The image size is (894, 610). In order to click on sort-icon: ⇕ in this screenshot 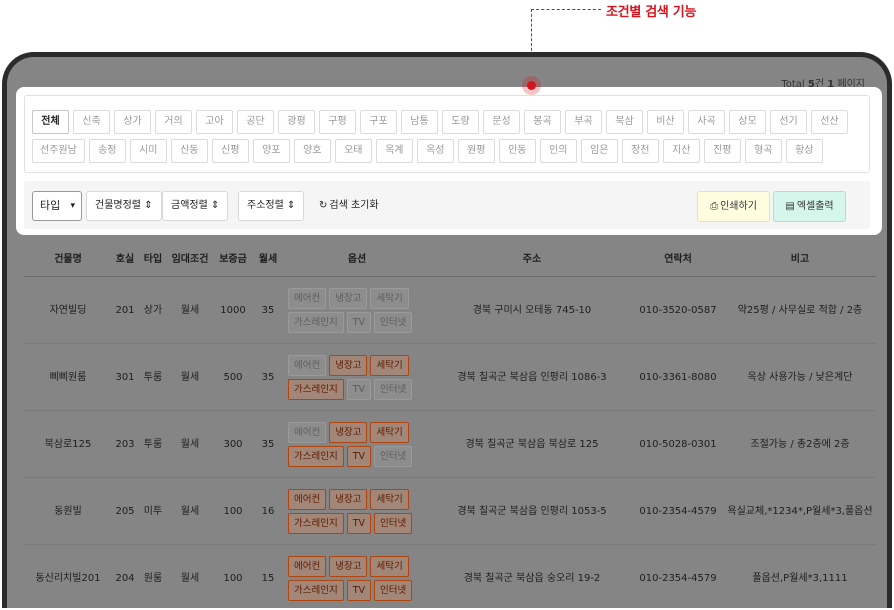, I will do `click(148, 205)`.